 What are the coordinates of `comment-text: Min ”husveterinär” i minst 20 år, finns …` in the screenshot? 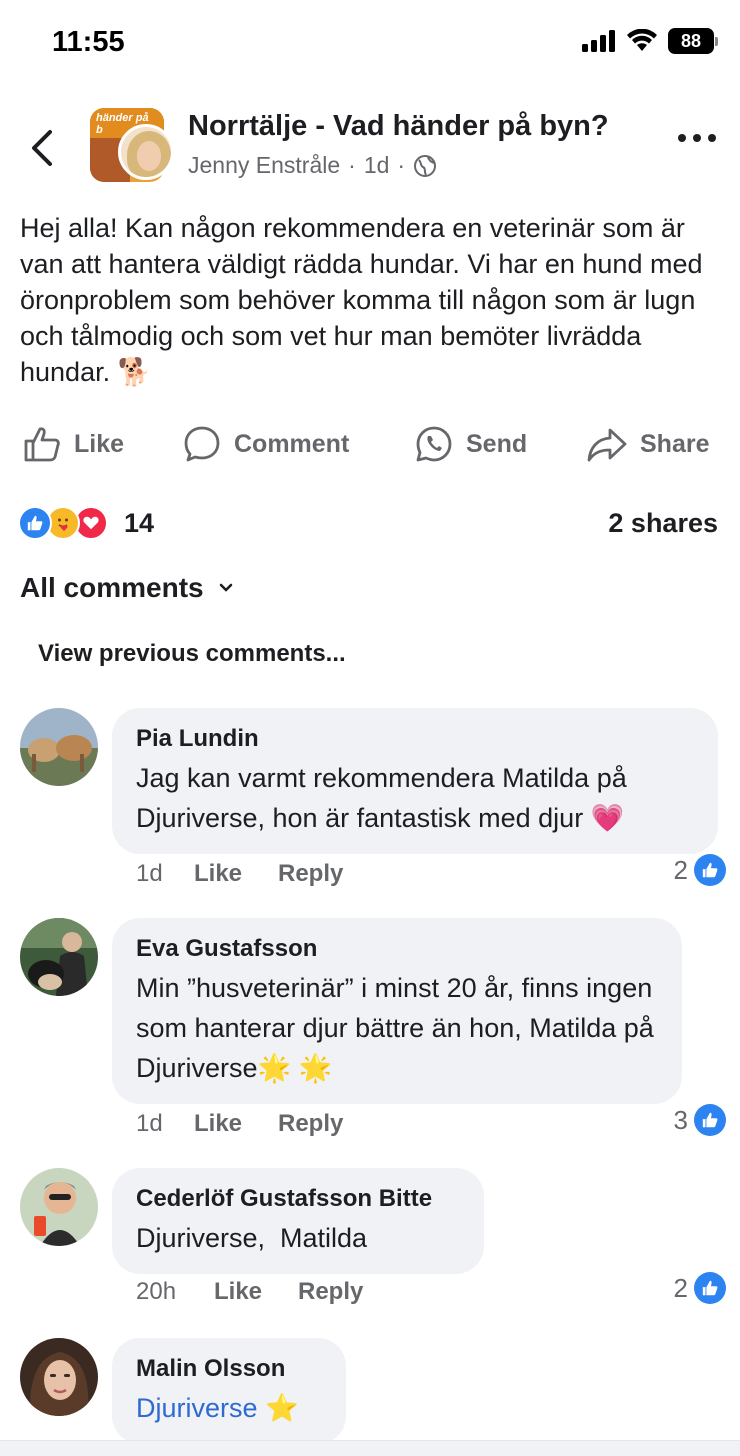 It's located at (395, 1028).